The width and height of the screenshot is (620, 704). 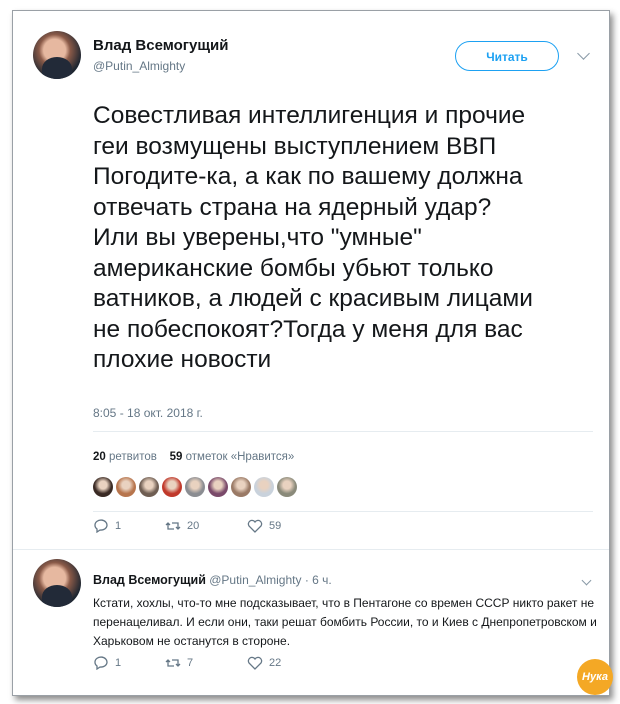 I want to click on reply-author-avatar, so click(x=57, y=583).